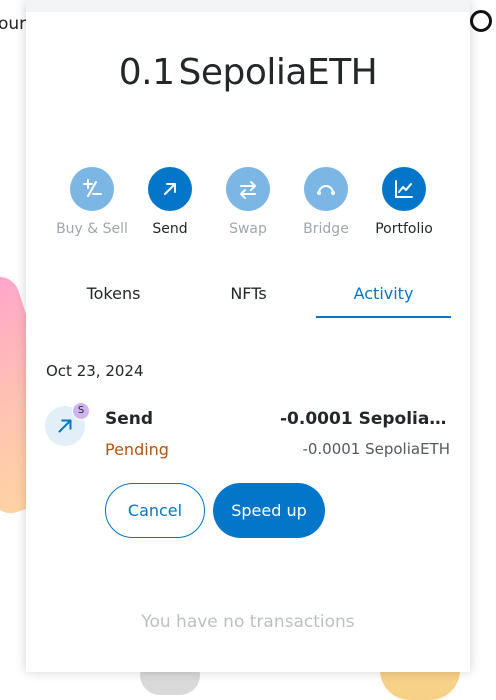 Image resolution: width=496 pixels, height=700 pixels. I want to click on tab-activity: Activity, so click(383, 297).